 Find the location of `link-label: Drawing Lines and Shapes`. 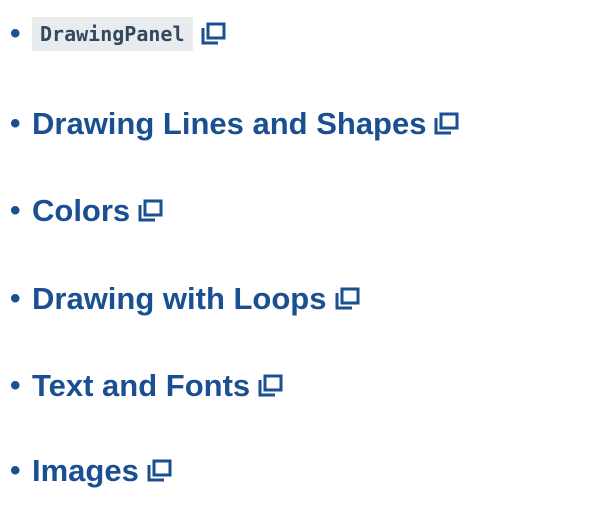

link-label: Drawing Lines and Shapes is located at coordinates (229, 123).